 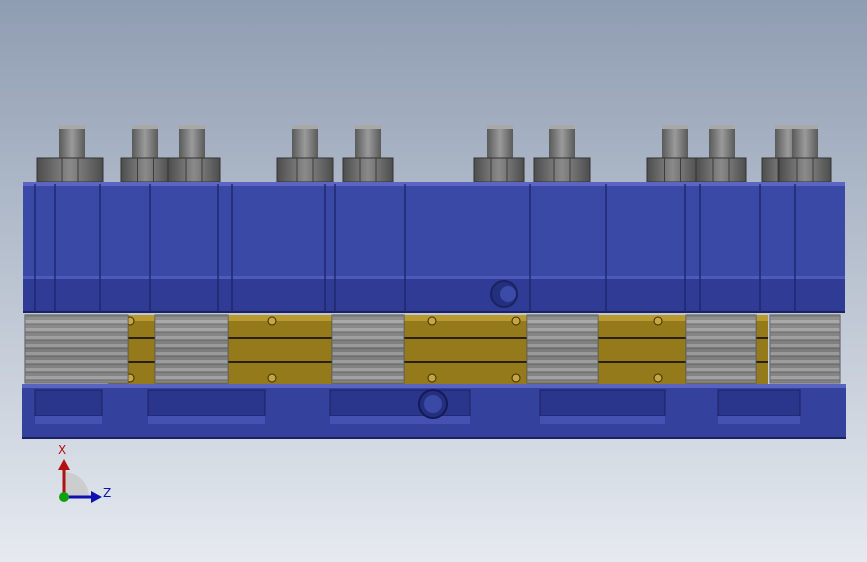 What do you see at coordinates (64, 497) in the screenshot?
I see `triad-origin` at bounding box center [64, 497].